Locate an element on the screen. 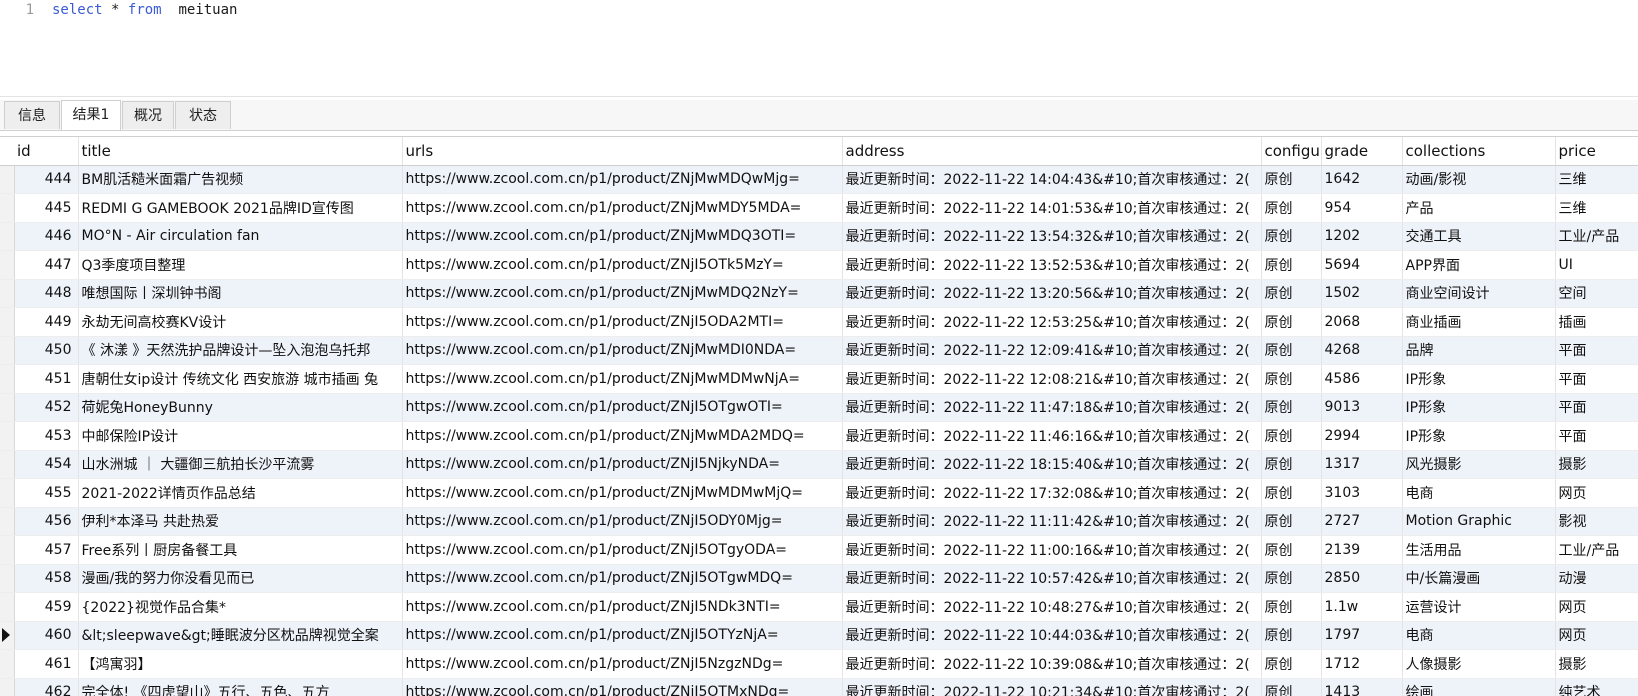 The height and width of the screenshot is (696, 1638). cell-title: MO°N - Air circulation fan is located at coordinates (240, 236).